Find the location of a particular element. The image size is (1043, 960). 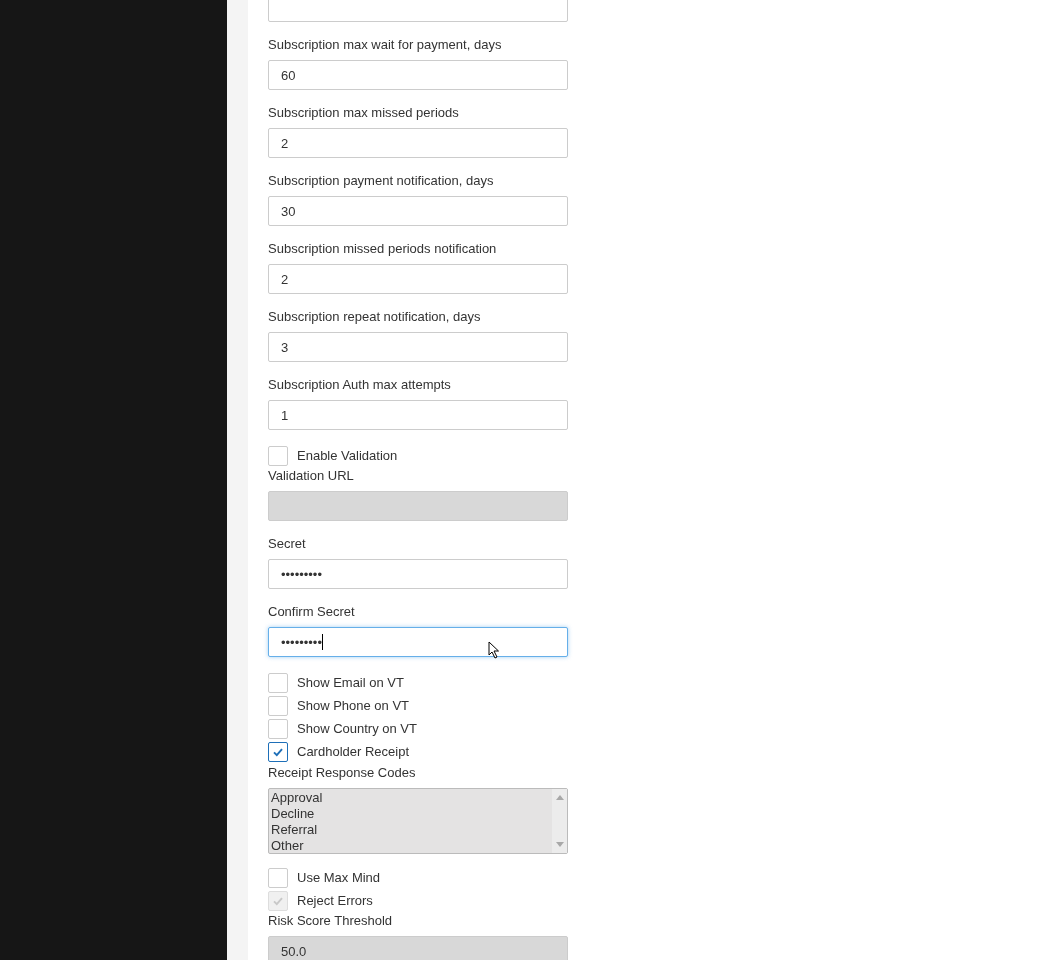

checkbox-label: Cardholder Receipt is located at coordinates (353, 751).